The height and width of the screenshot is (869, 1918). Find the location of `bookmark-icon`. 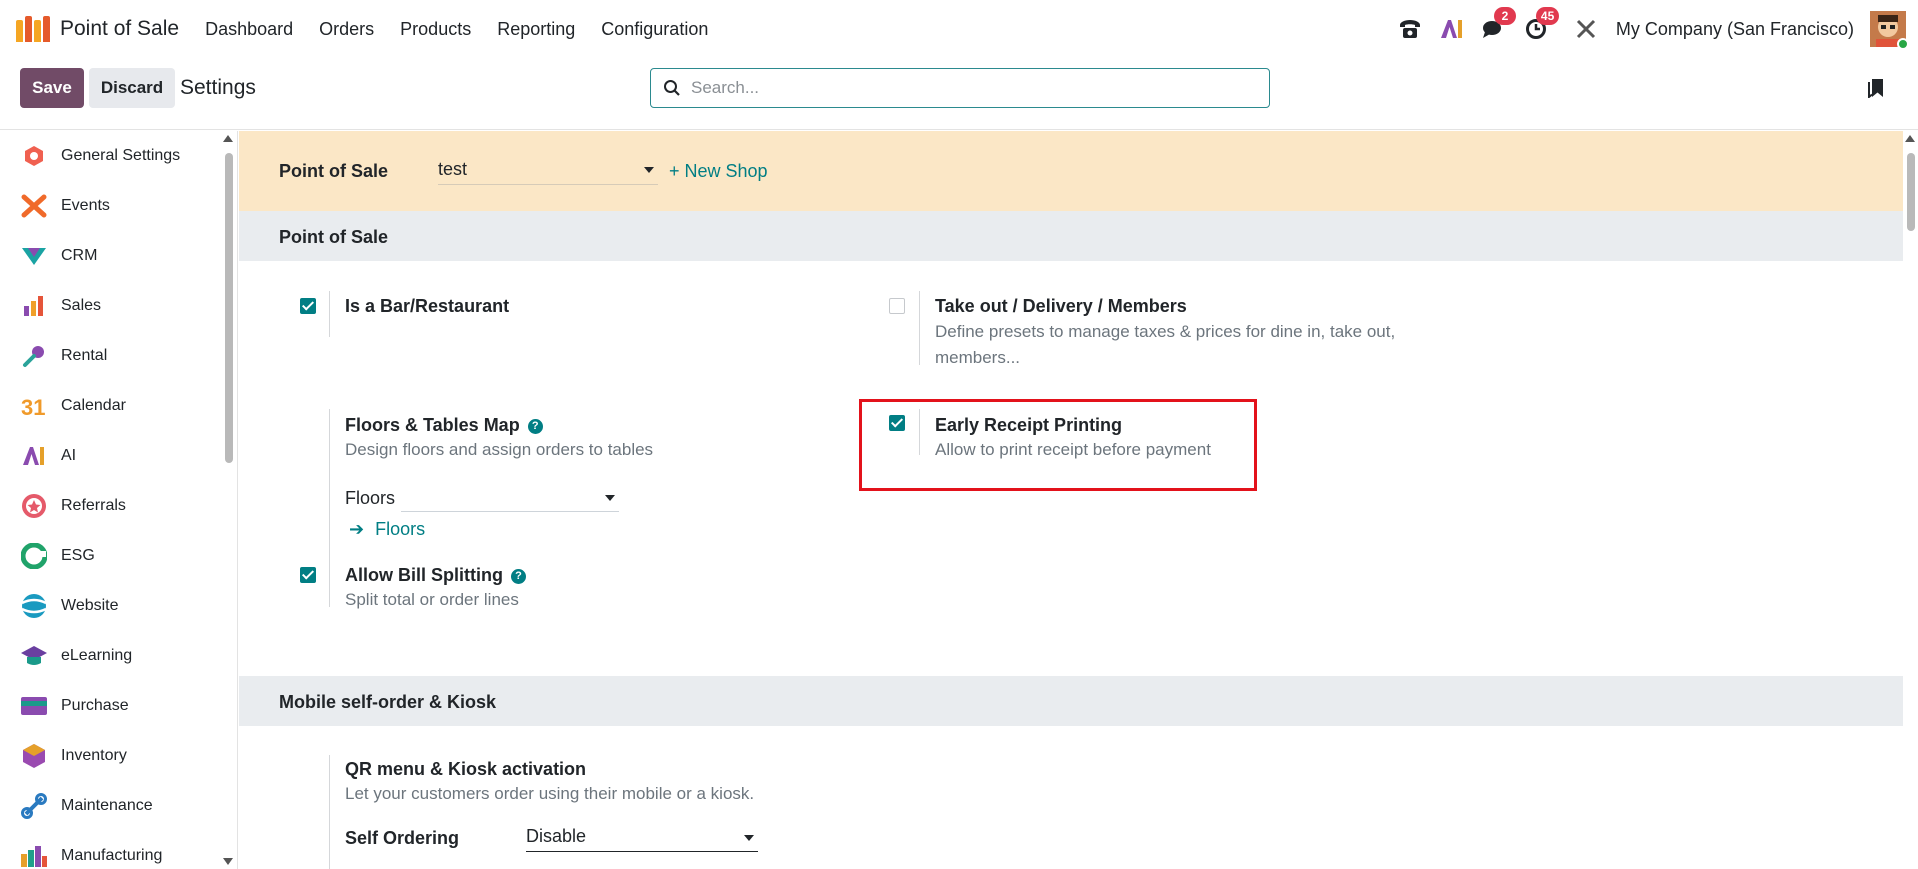

bookmark-icon is located at coordinates (1877, 90).